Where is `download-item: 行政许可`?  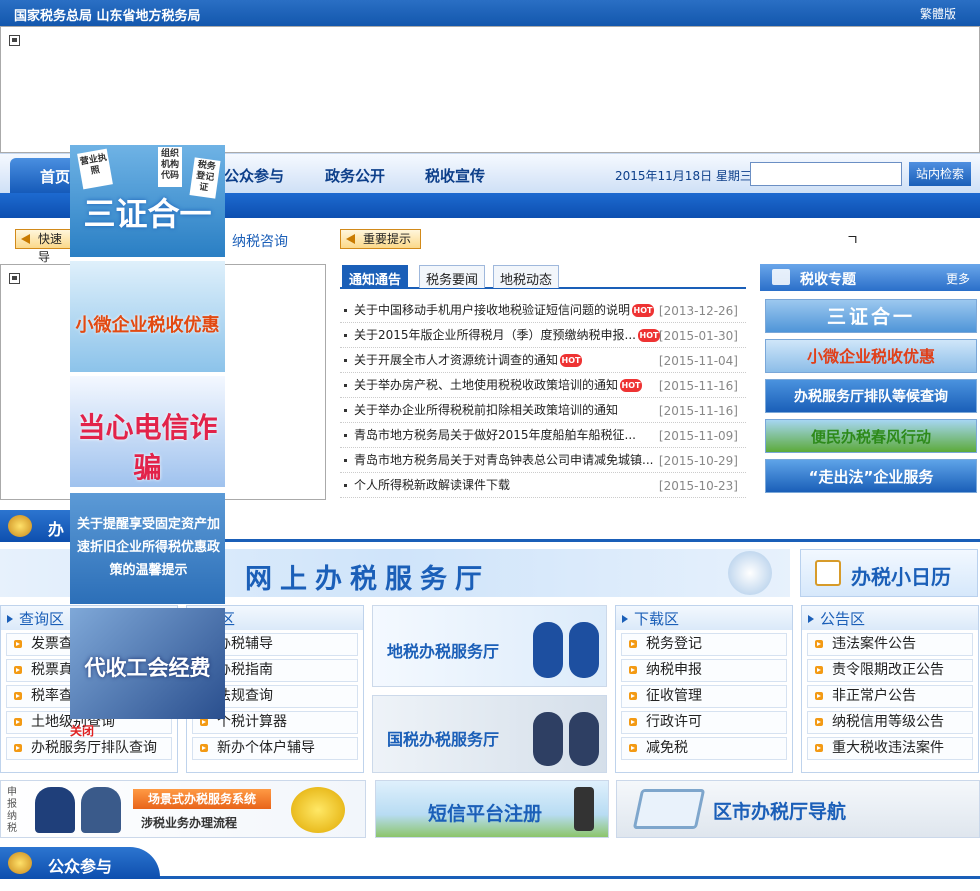
download-item: 行政许可 is located at coordinates (704, 722).